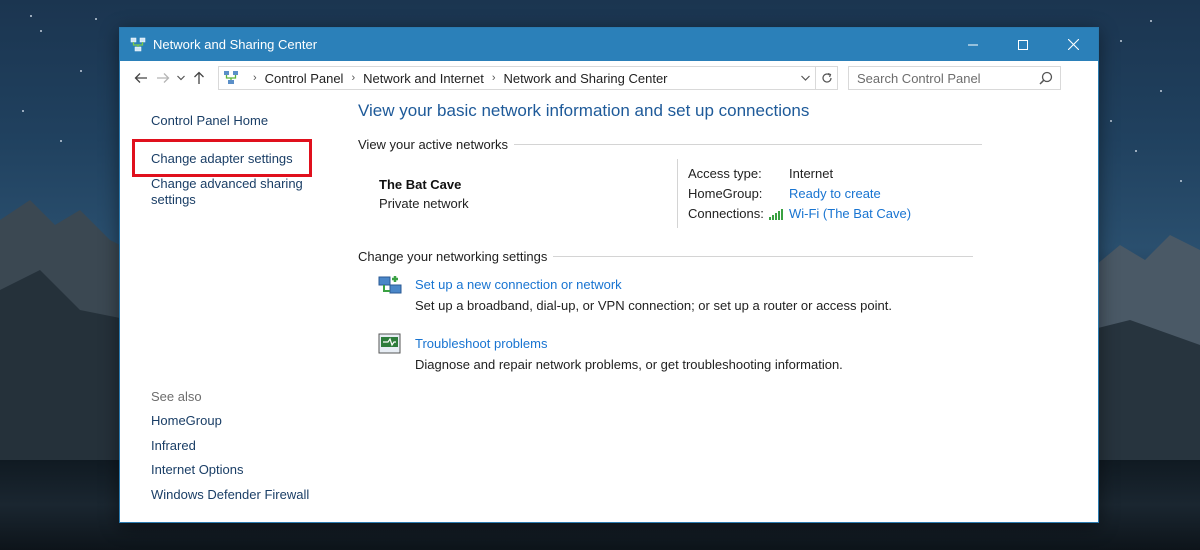  I want to click on sidebar-link-change-adapter-settings: Change adapter settings, so click(222, 159).